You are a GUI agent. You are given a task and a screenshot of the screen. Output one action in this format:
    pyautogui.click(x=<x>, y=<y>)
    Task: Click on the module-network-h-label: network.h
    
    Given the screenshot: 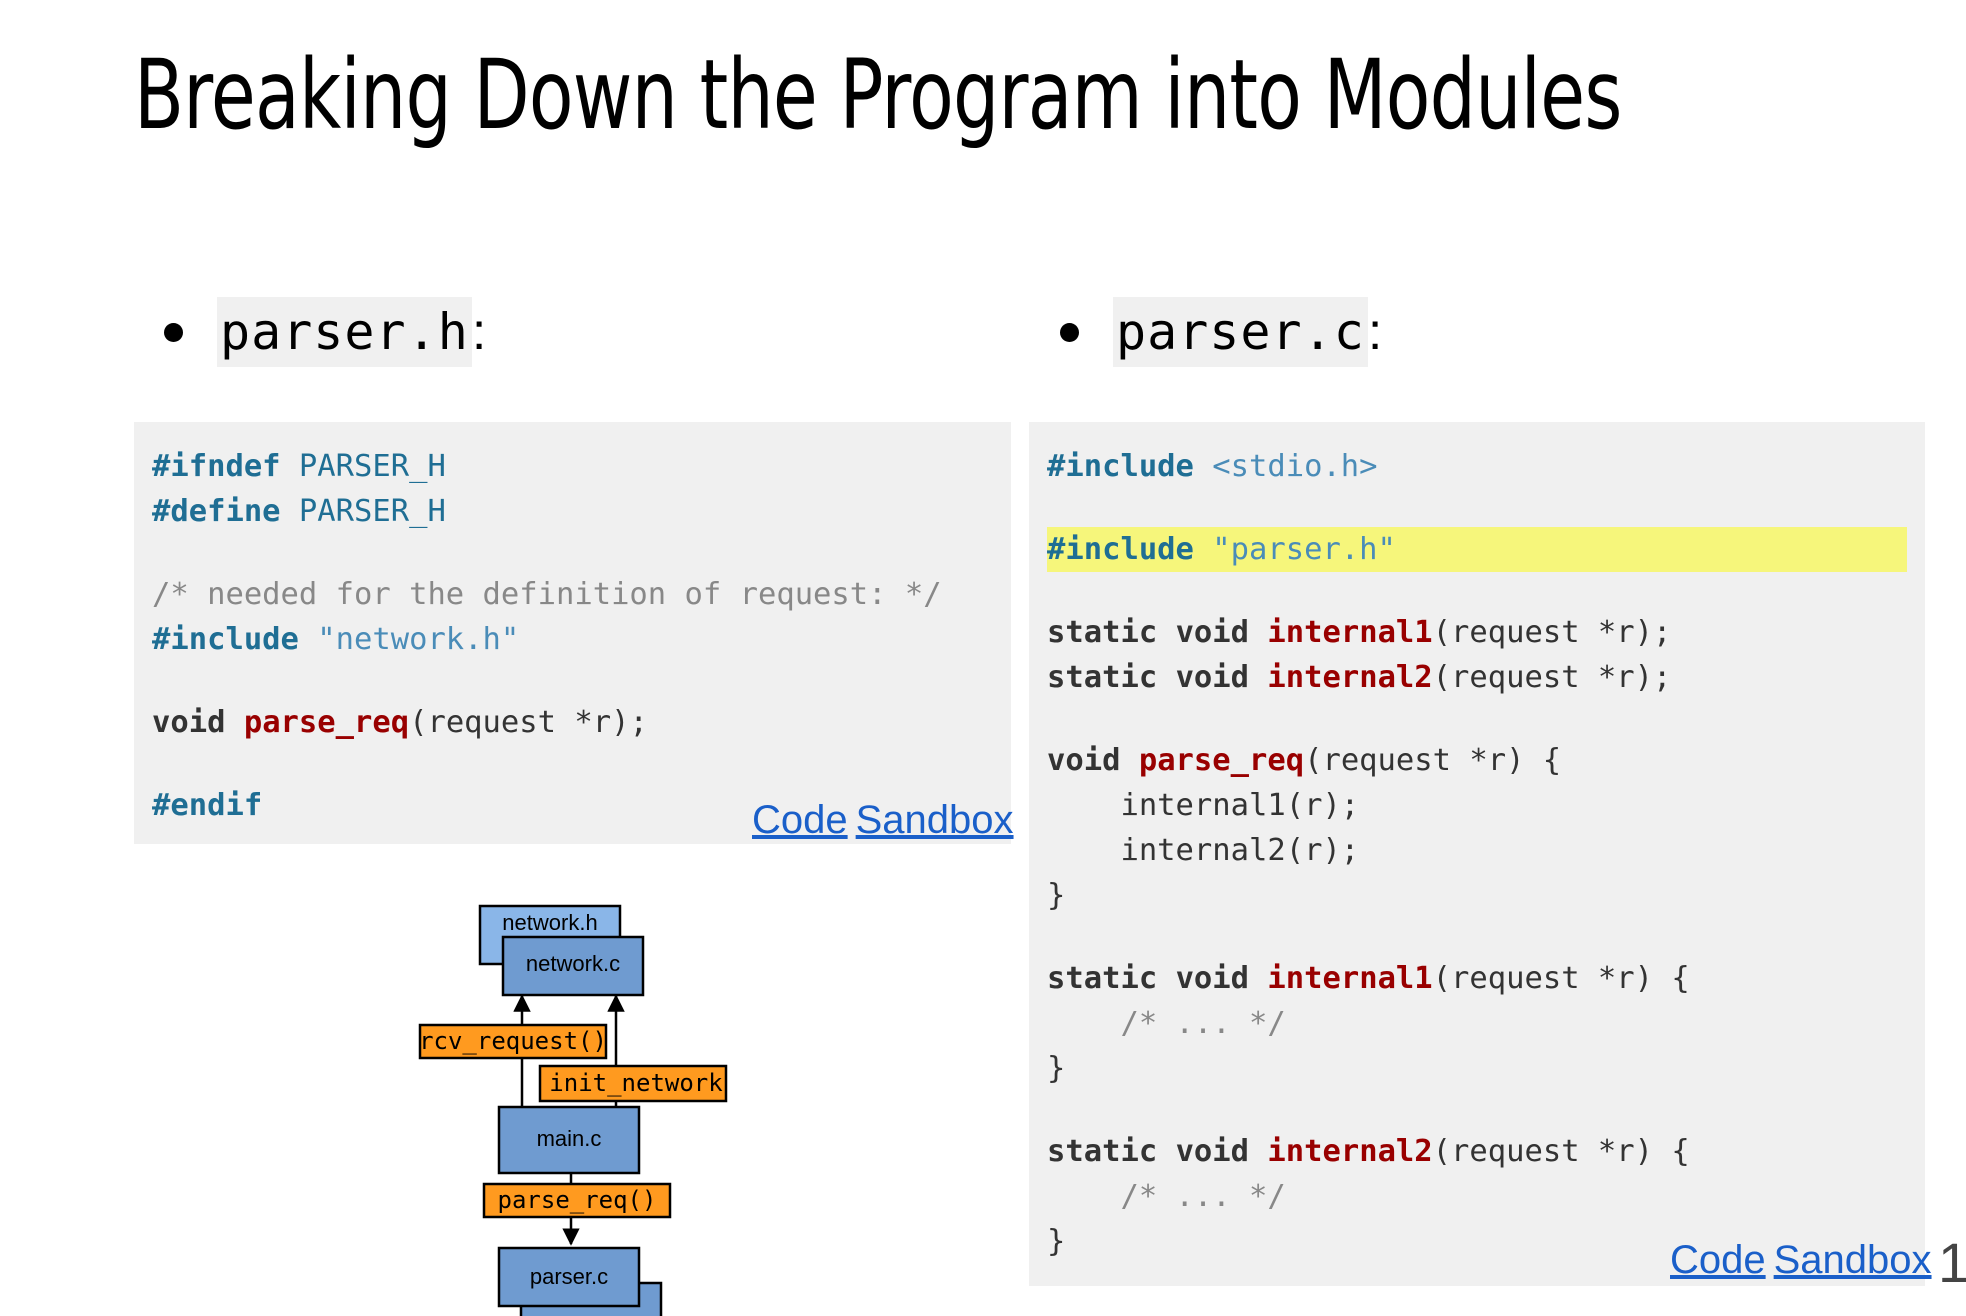 What is the action you would take?
    pyautogui.click(x=549, y=922)
    